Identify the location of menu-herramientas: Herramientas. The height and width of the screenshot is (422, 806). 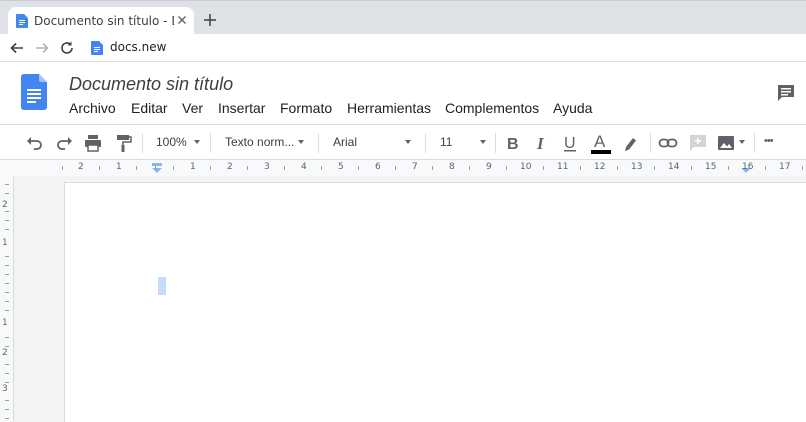
(389, 108).